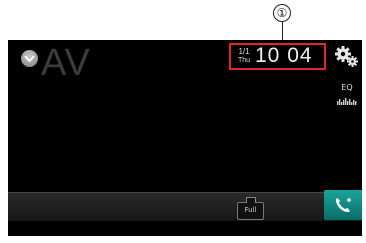 The width and height of the screenshot is (366, 243). Describe the element at coordinates (347, 101) in the screenshot. I see `equalizer-icon` at that location.